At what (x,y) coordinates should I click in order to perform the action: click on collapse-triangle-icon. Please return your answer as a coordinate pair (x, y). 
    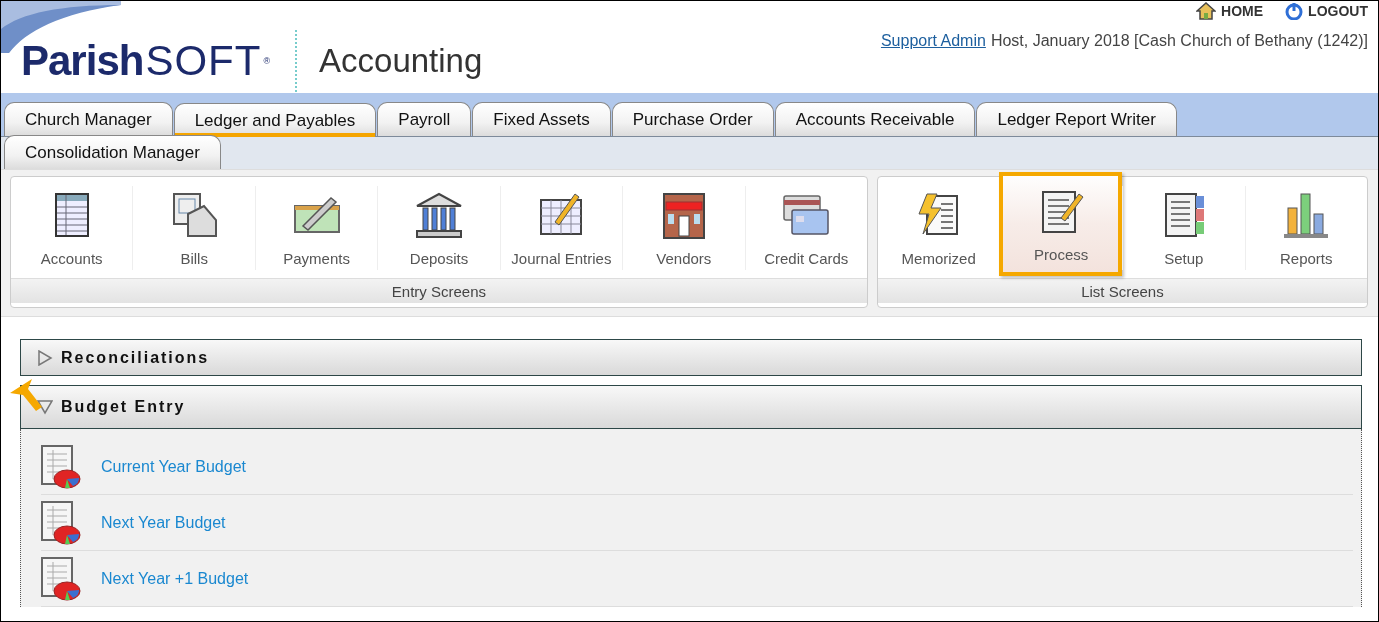
    Looking at the image, I should click on (45, 407).